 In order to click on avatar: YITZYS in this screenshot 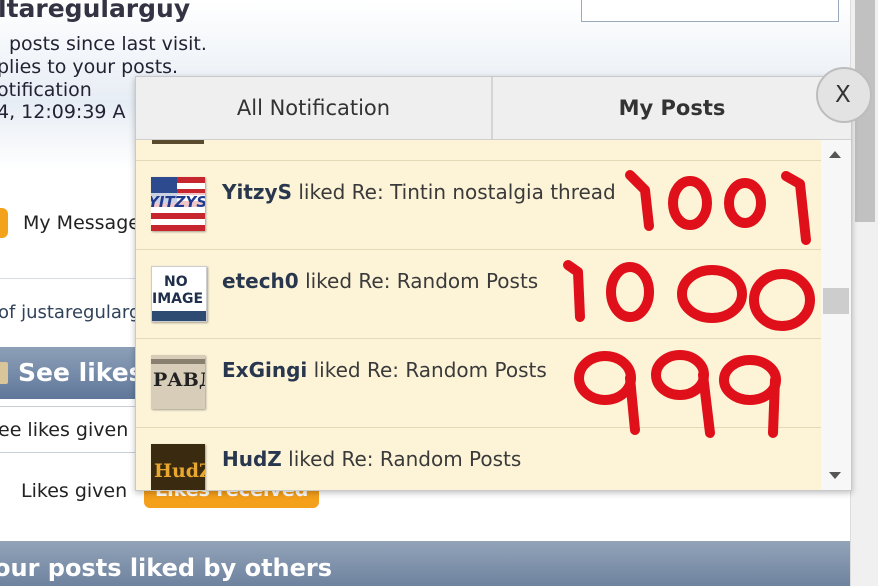, I will do `click(178, 204)`.